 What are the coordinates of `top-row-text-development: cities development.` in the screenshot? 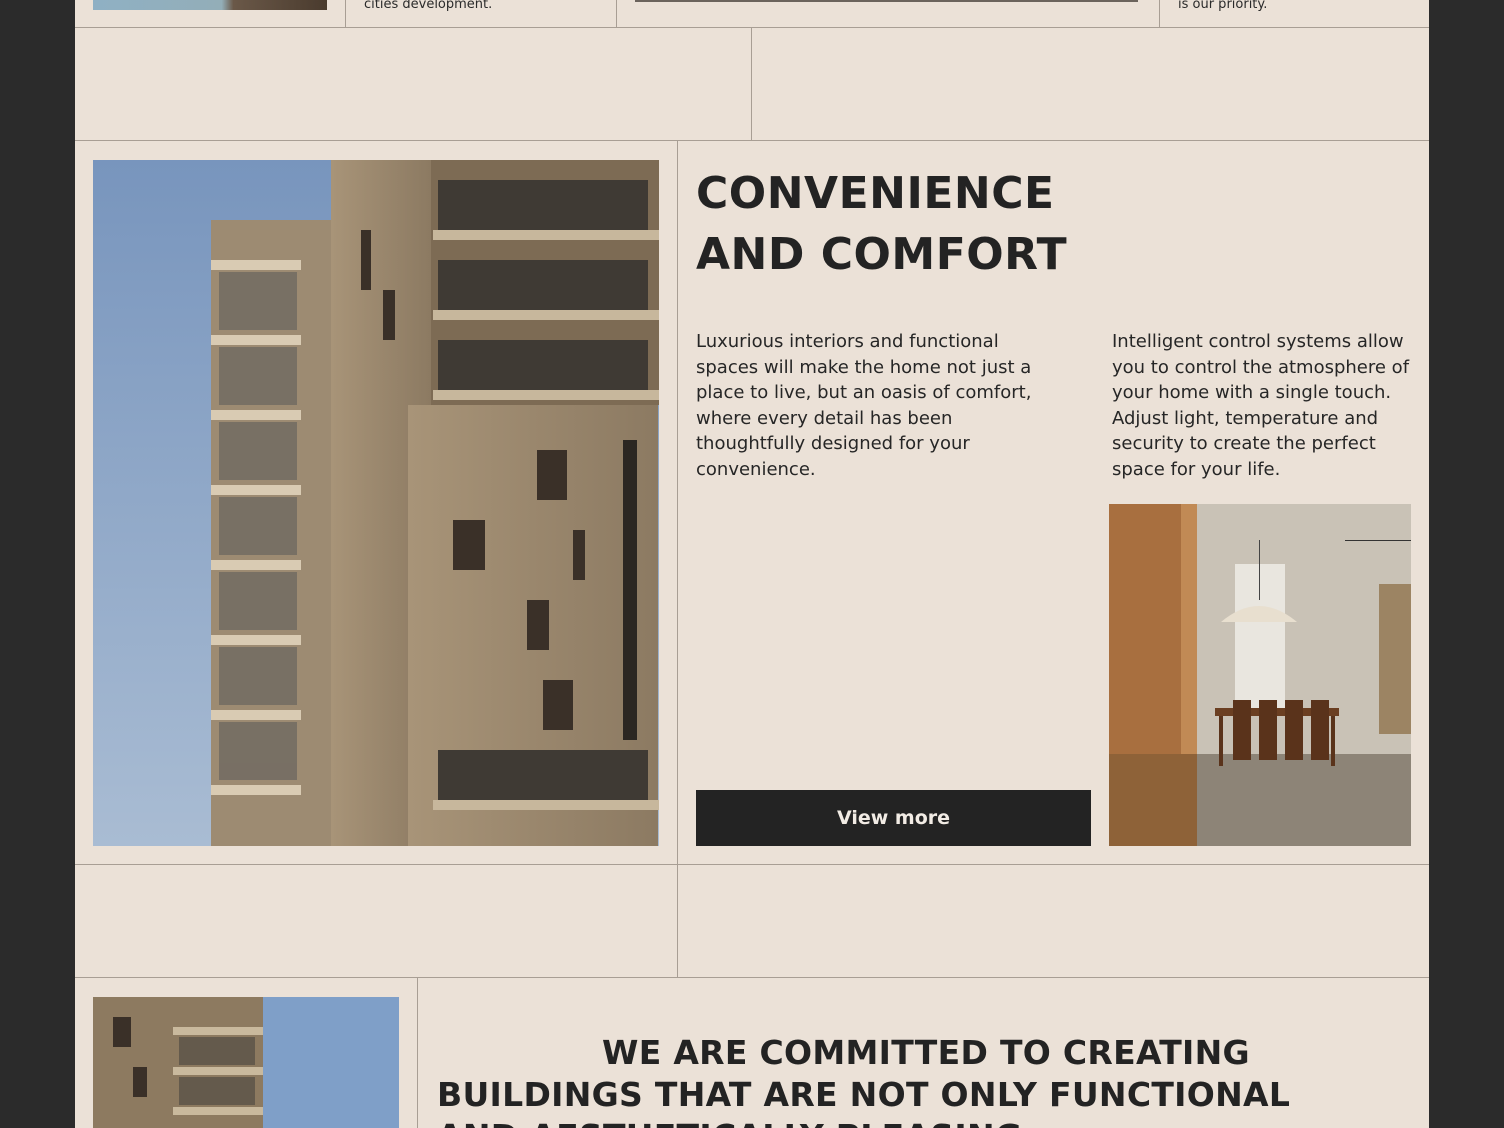 It's located at (428, 6).